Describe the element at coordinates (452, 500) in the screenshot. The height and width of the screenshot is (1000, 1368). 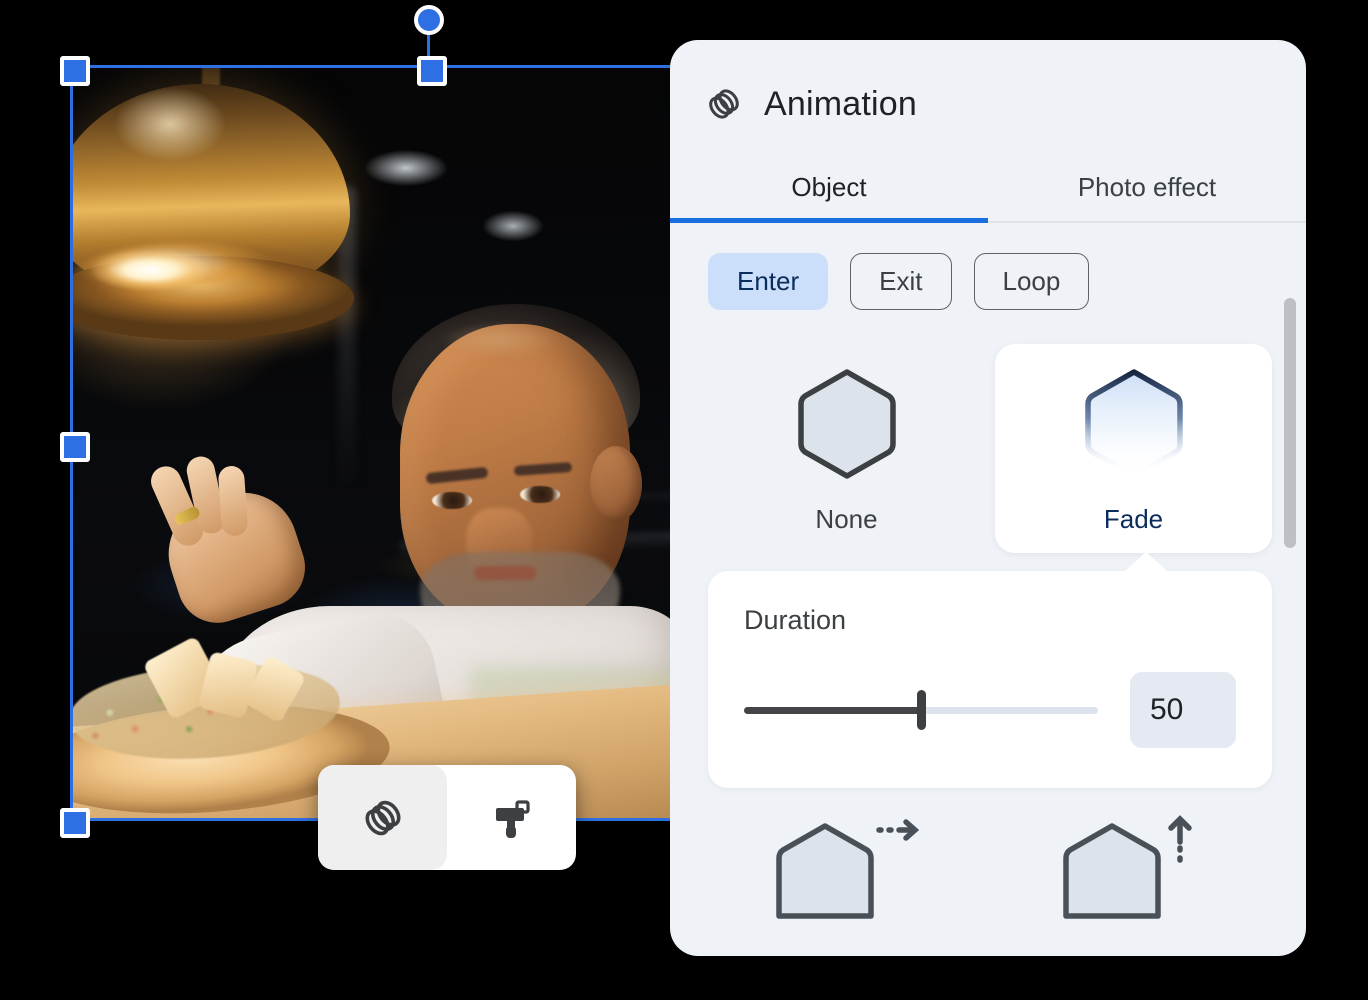
I see `chef-eye-left` at that location.